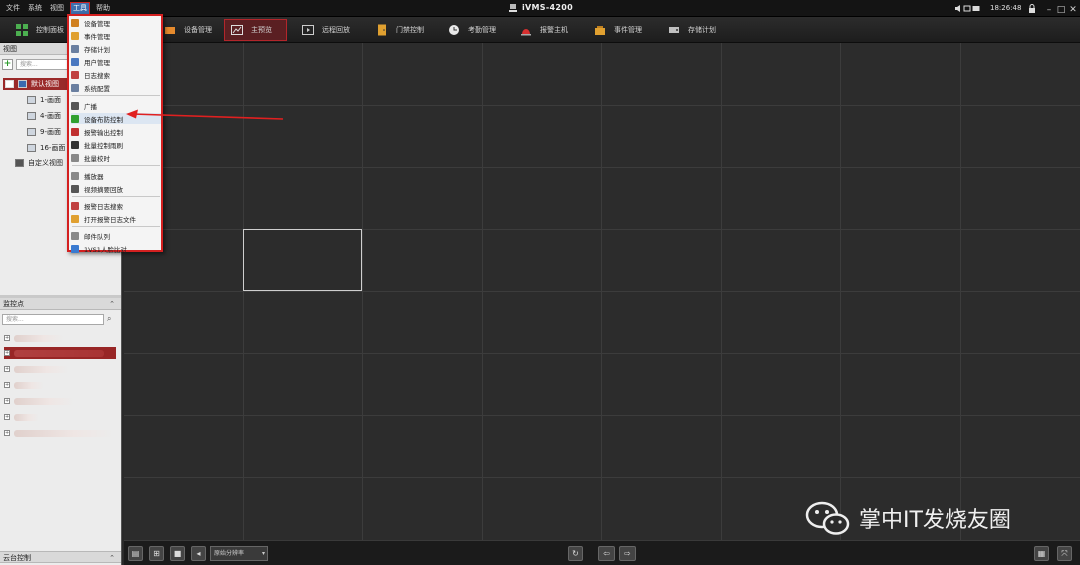  What do you see at coordinates (198, 553) in the screenshot?
I see `volume-icon: ◂` at bounding box center [198, 553].